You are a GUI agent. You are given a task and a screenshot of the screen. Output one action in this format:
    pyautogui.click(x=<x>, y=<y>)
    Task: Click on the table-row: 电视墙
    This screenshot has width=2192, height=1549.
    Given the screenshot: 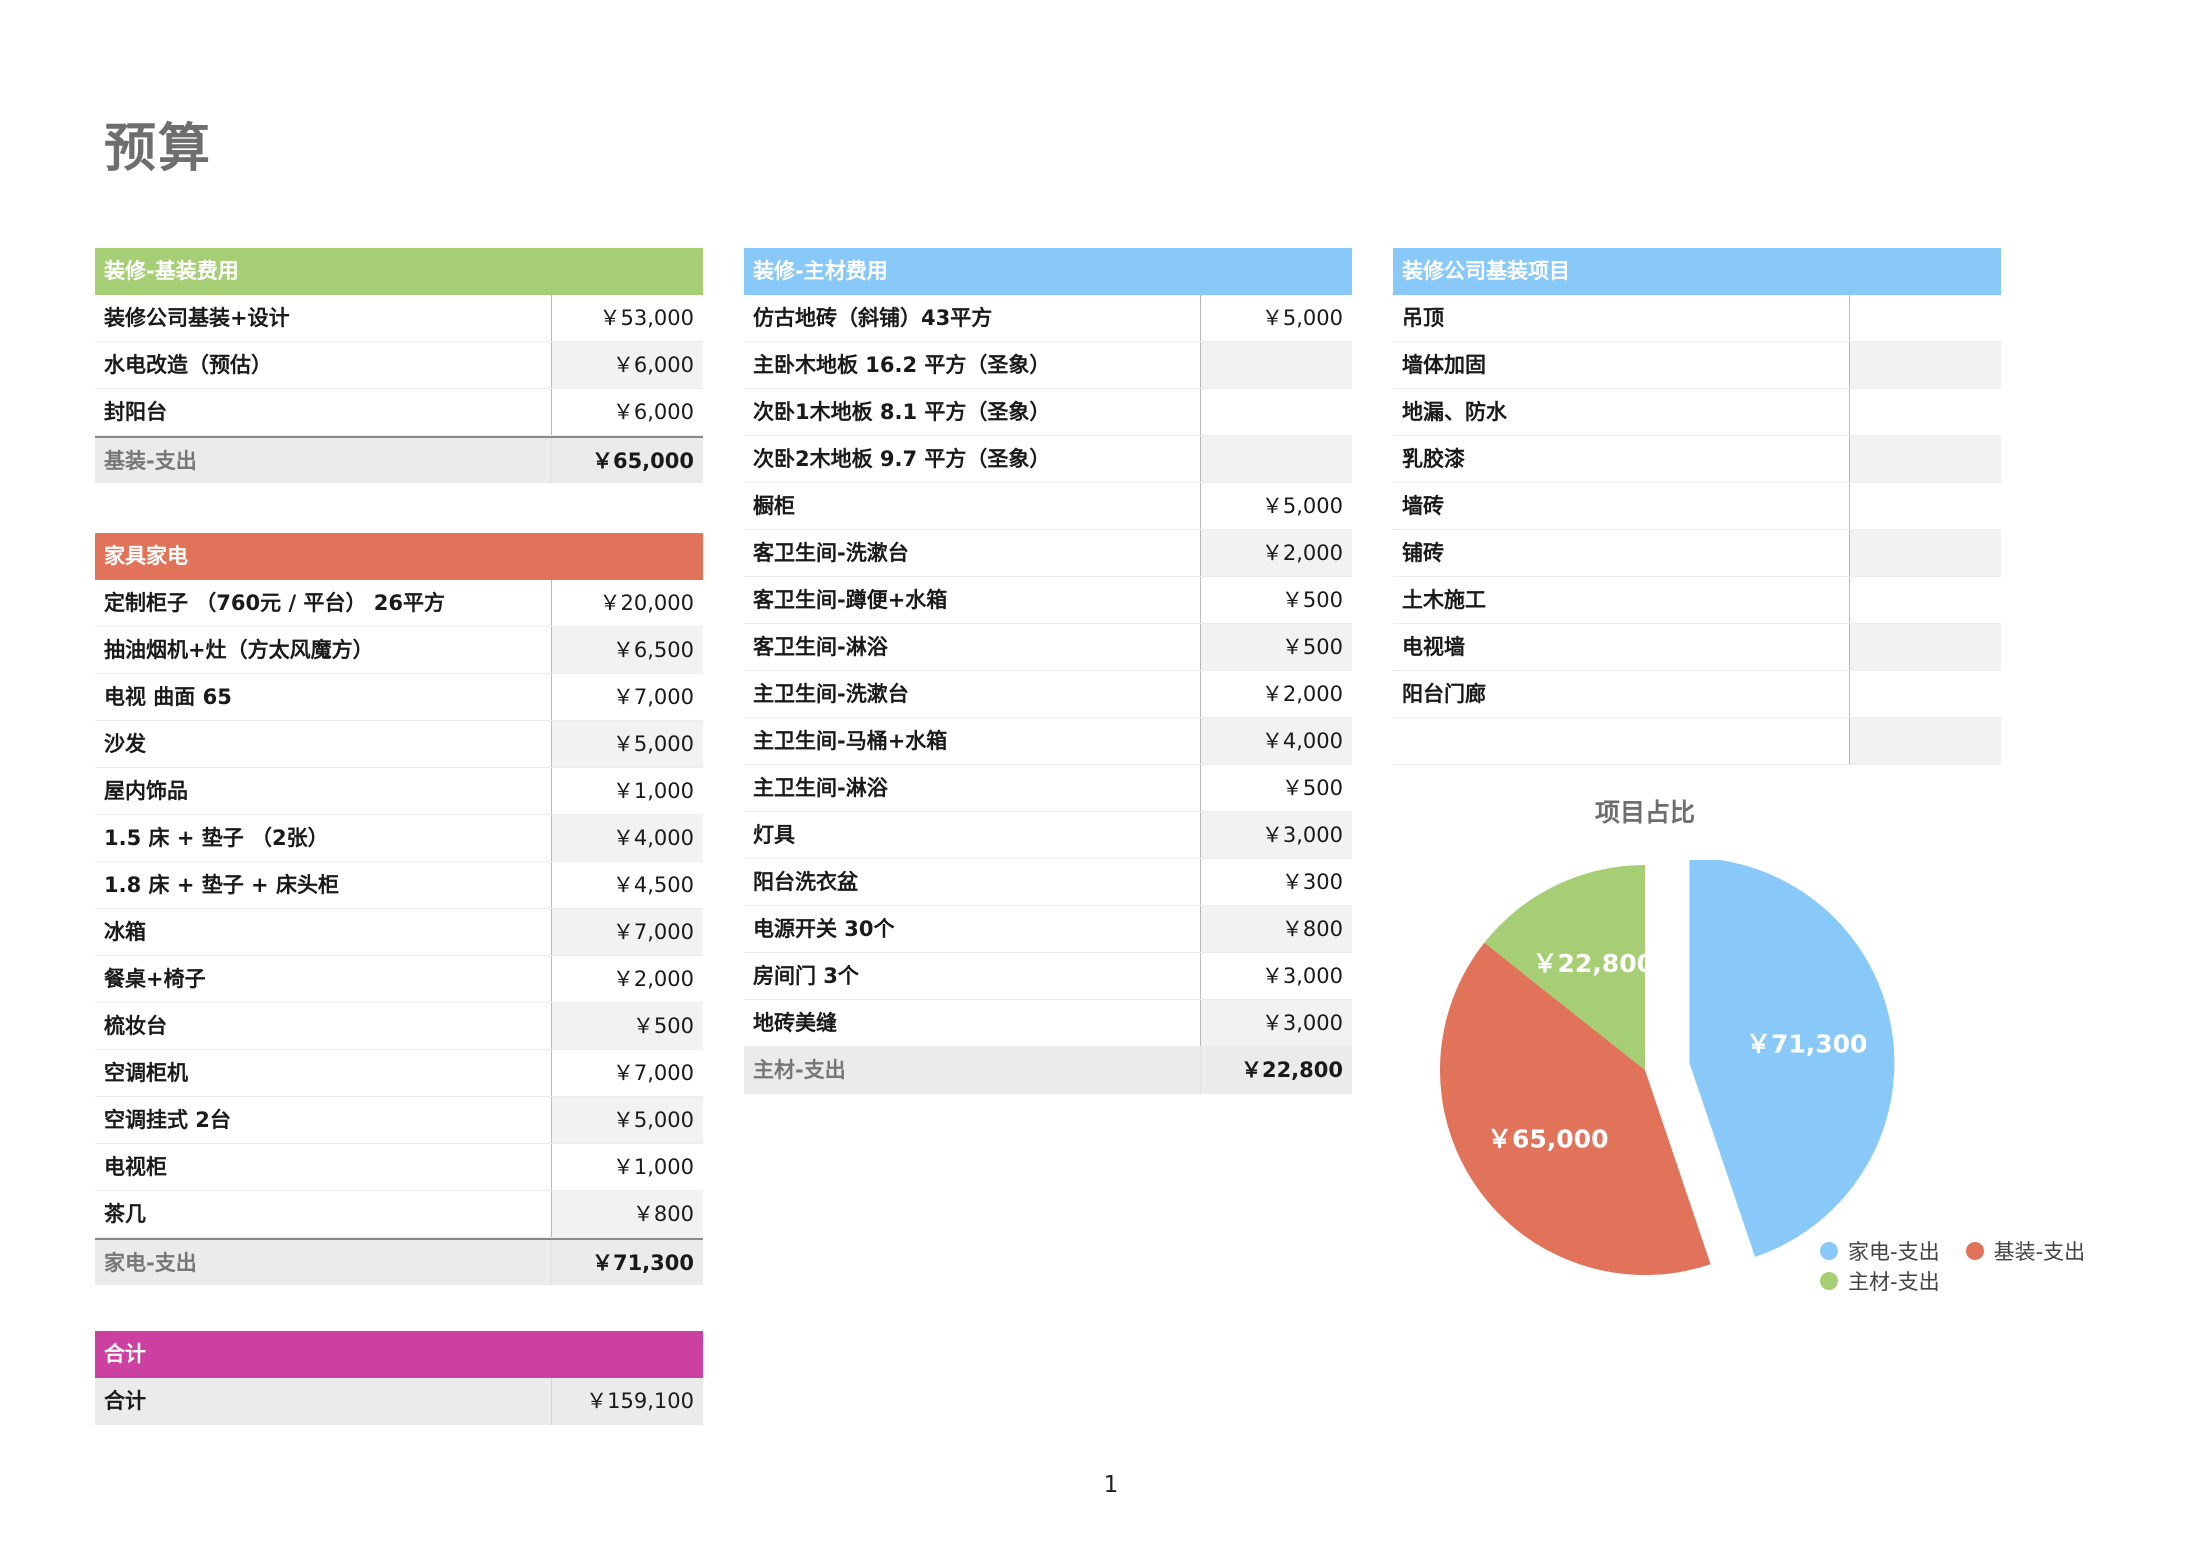 What is the action you would take?
    pyautogui.click(x=1697, y=647)
    